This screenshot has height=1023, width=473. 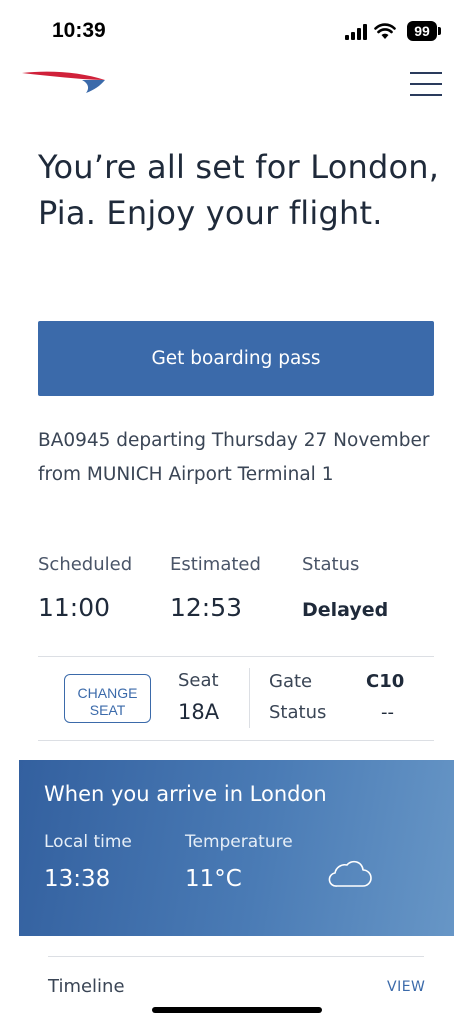 What do you see at coordinates (185, 794) in the screenshot?
I see `arrival-title: When you arrive in London` at bounding box center [185, 794].